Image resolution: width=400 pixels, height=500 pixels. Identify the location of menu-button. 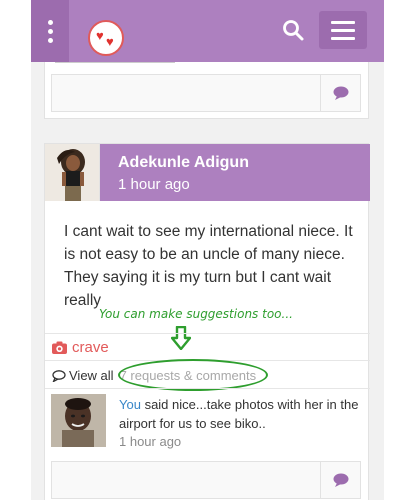
(343, 30).